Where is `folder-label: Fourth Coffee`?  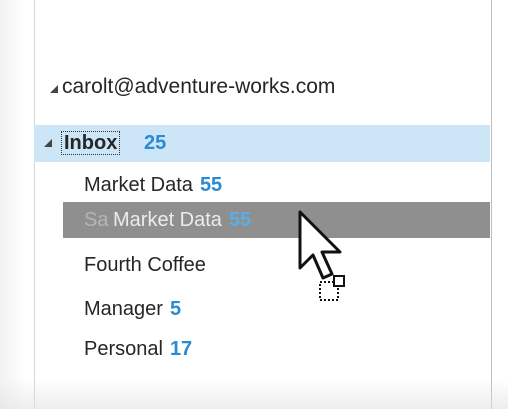
folder-label: Fourth Coffee is located at coordinates (145, 265).